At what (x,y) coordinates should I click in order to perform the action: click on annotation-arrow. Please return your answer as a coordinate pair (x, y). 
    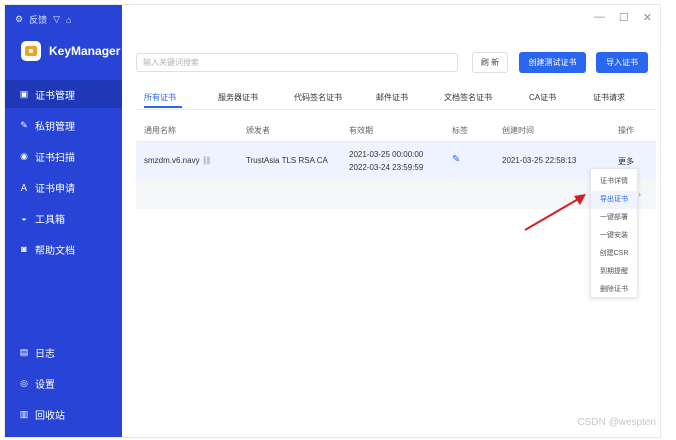
    Looking at the image, I should click on (555, 212).